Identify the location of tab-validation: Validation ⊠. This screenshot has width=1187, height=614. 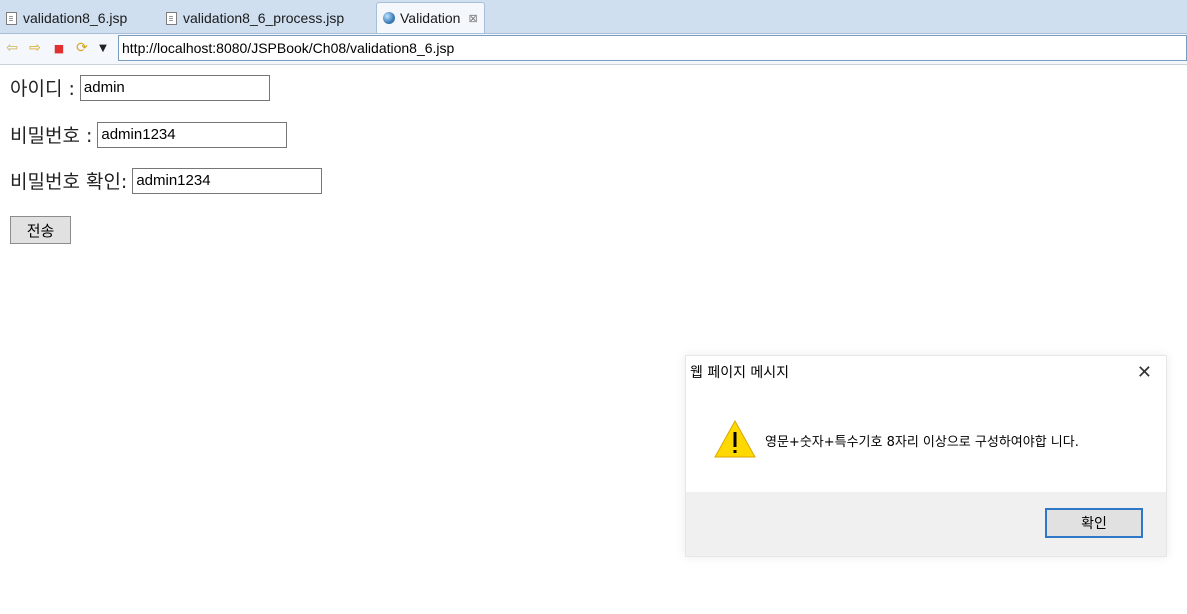
(430, 17).